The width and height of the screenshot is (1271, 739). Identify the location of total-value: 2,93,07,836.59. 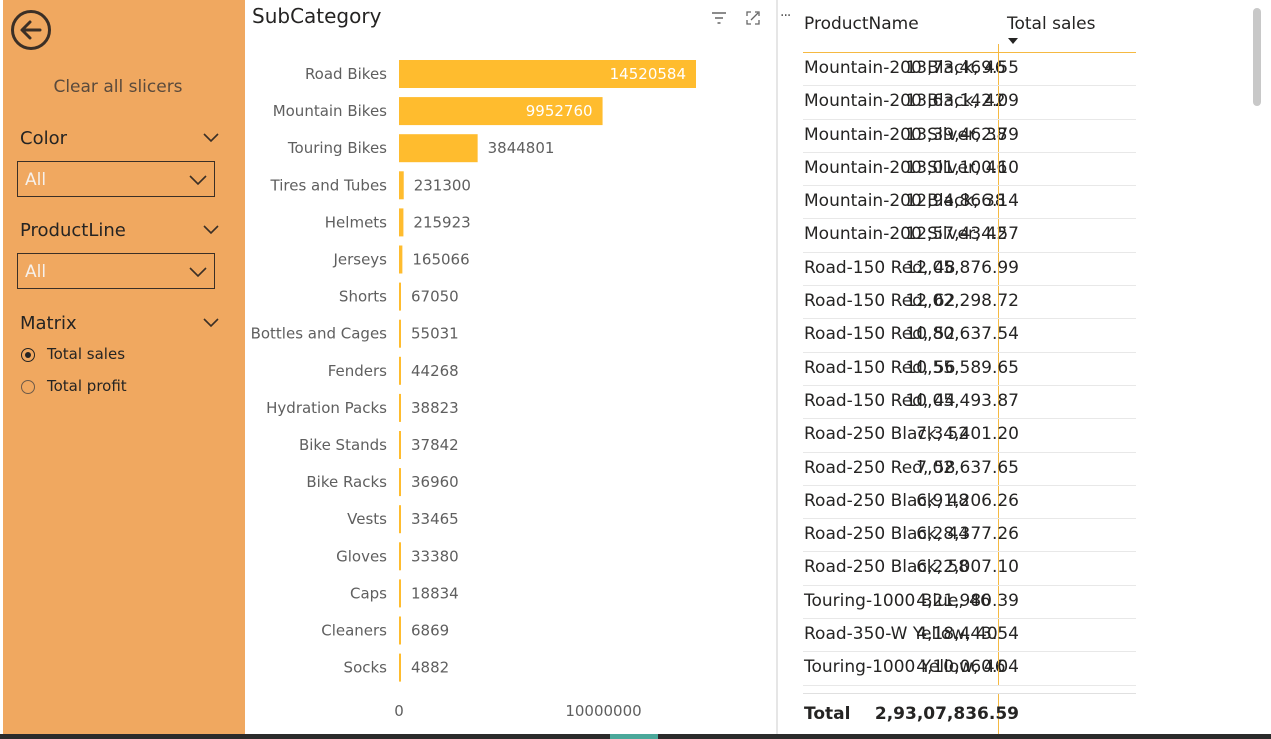
(946, 714).